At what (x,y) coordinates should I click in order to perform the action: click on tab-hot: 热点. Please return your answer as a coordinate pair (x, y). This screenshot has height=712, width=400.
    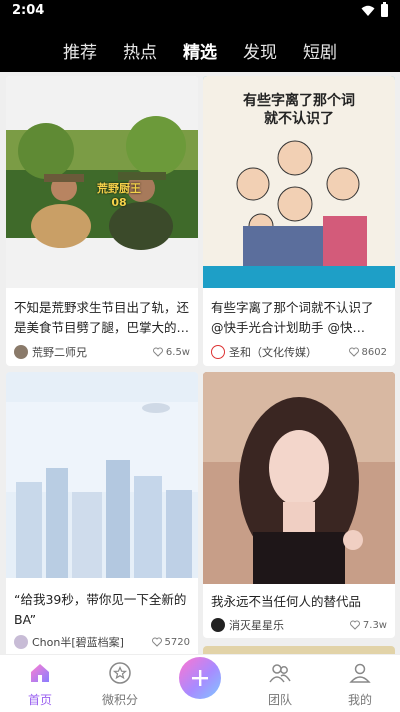
    Looking at the image, I should click on (140, 50).